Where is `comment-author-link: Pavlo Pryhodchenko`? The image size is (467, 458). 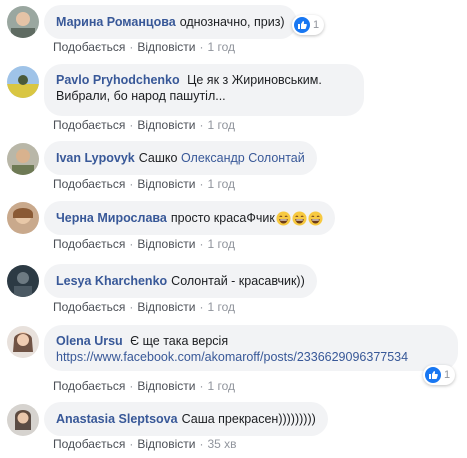 comment-author-link: Pavlo Pryhodchenko is located at coordinates (118, 80).